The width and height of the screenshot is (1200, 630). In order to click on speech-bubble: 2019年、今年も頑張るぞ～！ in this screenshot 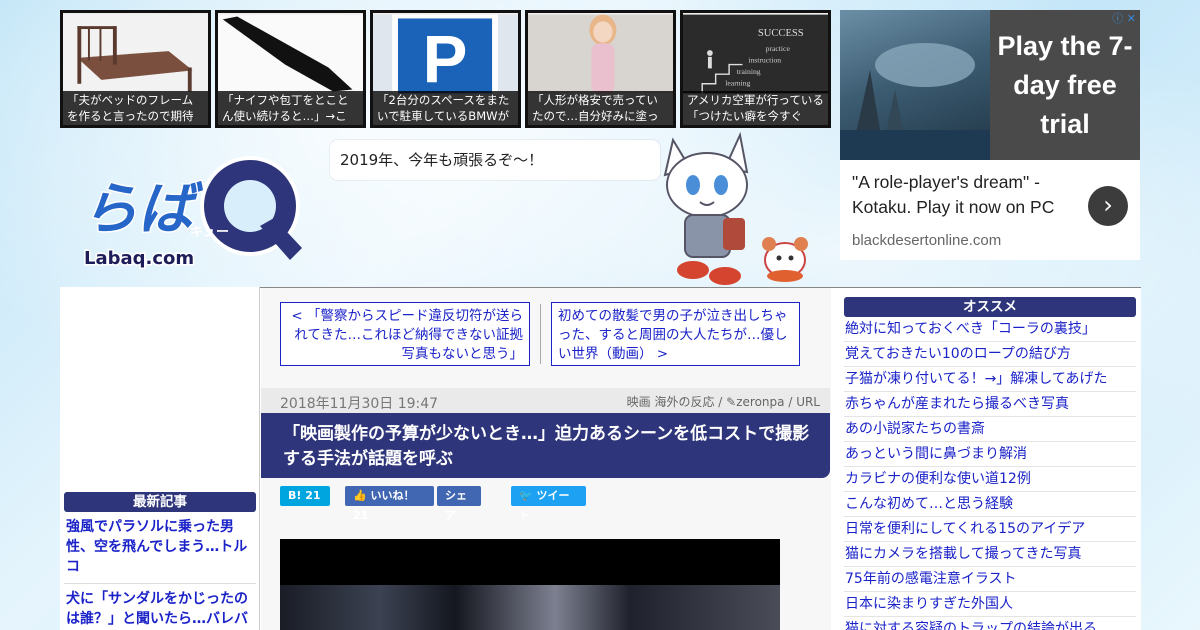, I will do `click(495, 160)`.